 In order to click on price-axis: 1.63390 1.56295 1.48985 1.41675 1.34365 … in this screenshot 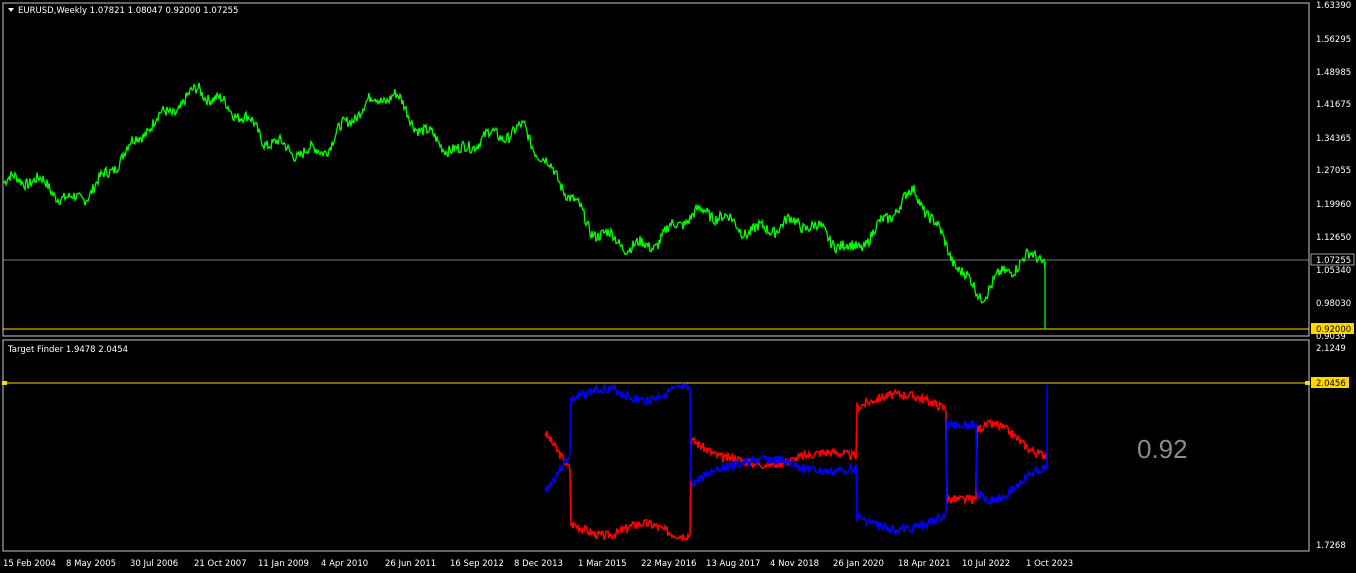, I will do `click(1333, 171)`.